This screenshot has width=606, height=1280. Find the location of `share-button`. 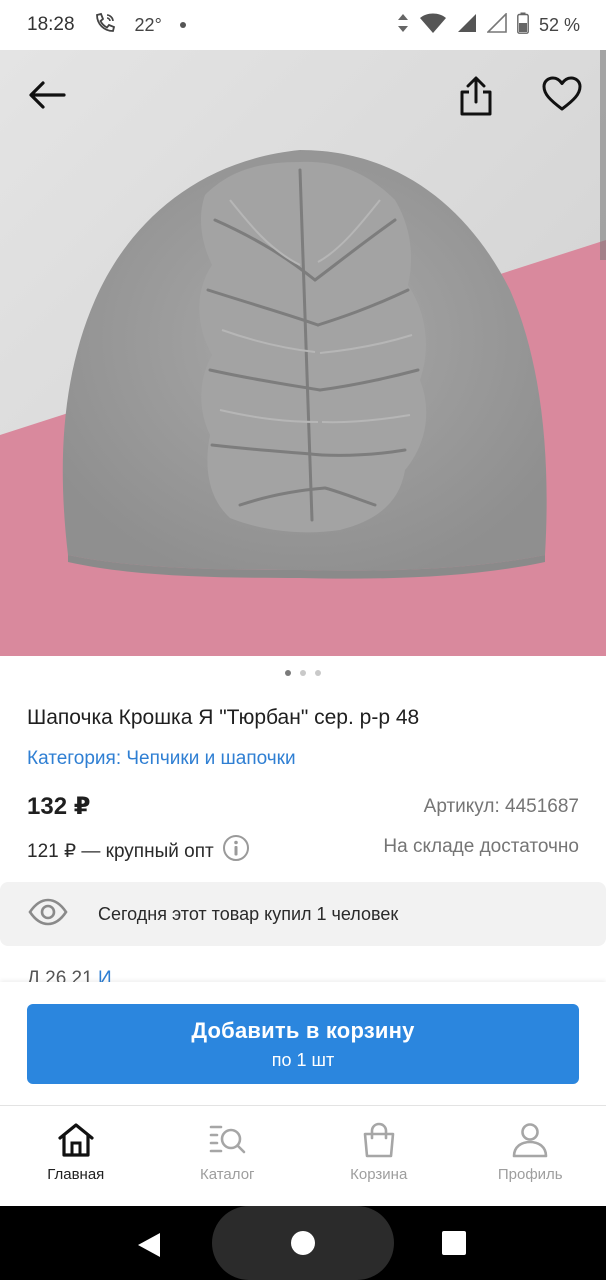

share-button is located at coordinates (476, 96).